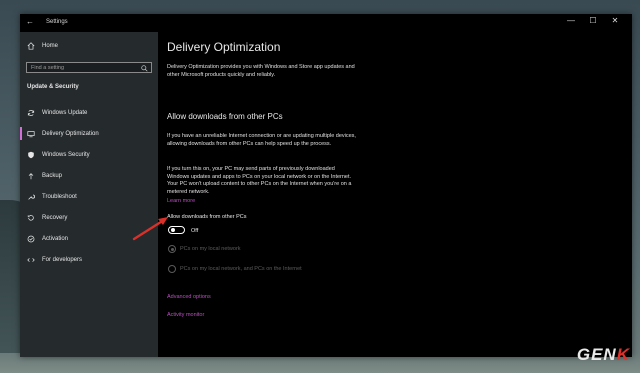 This screenshot has width=640, height=373. I want to click on sidebar-item-label: Delivery Optimization, so click(70, 133).